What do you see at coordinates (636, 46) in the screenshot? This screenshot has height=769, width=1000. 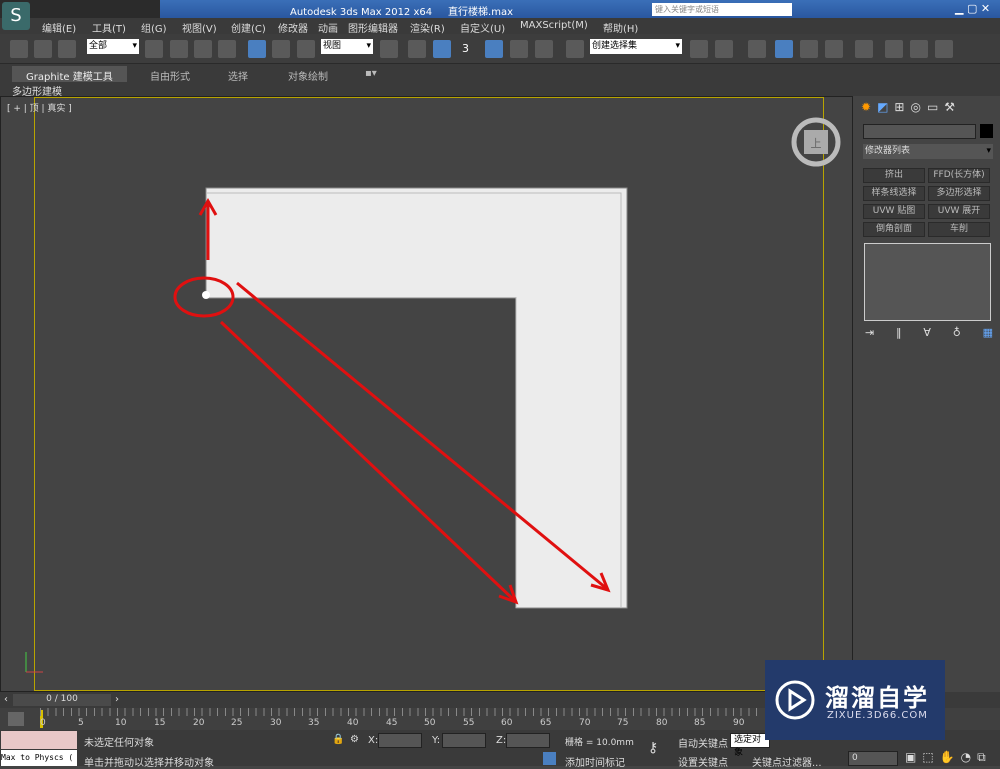 I see `named-selection-dropdown: 创建选择集` at bounding box center [636, 46].